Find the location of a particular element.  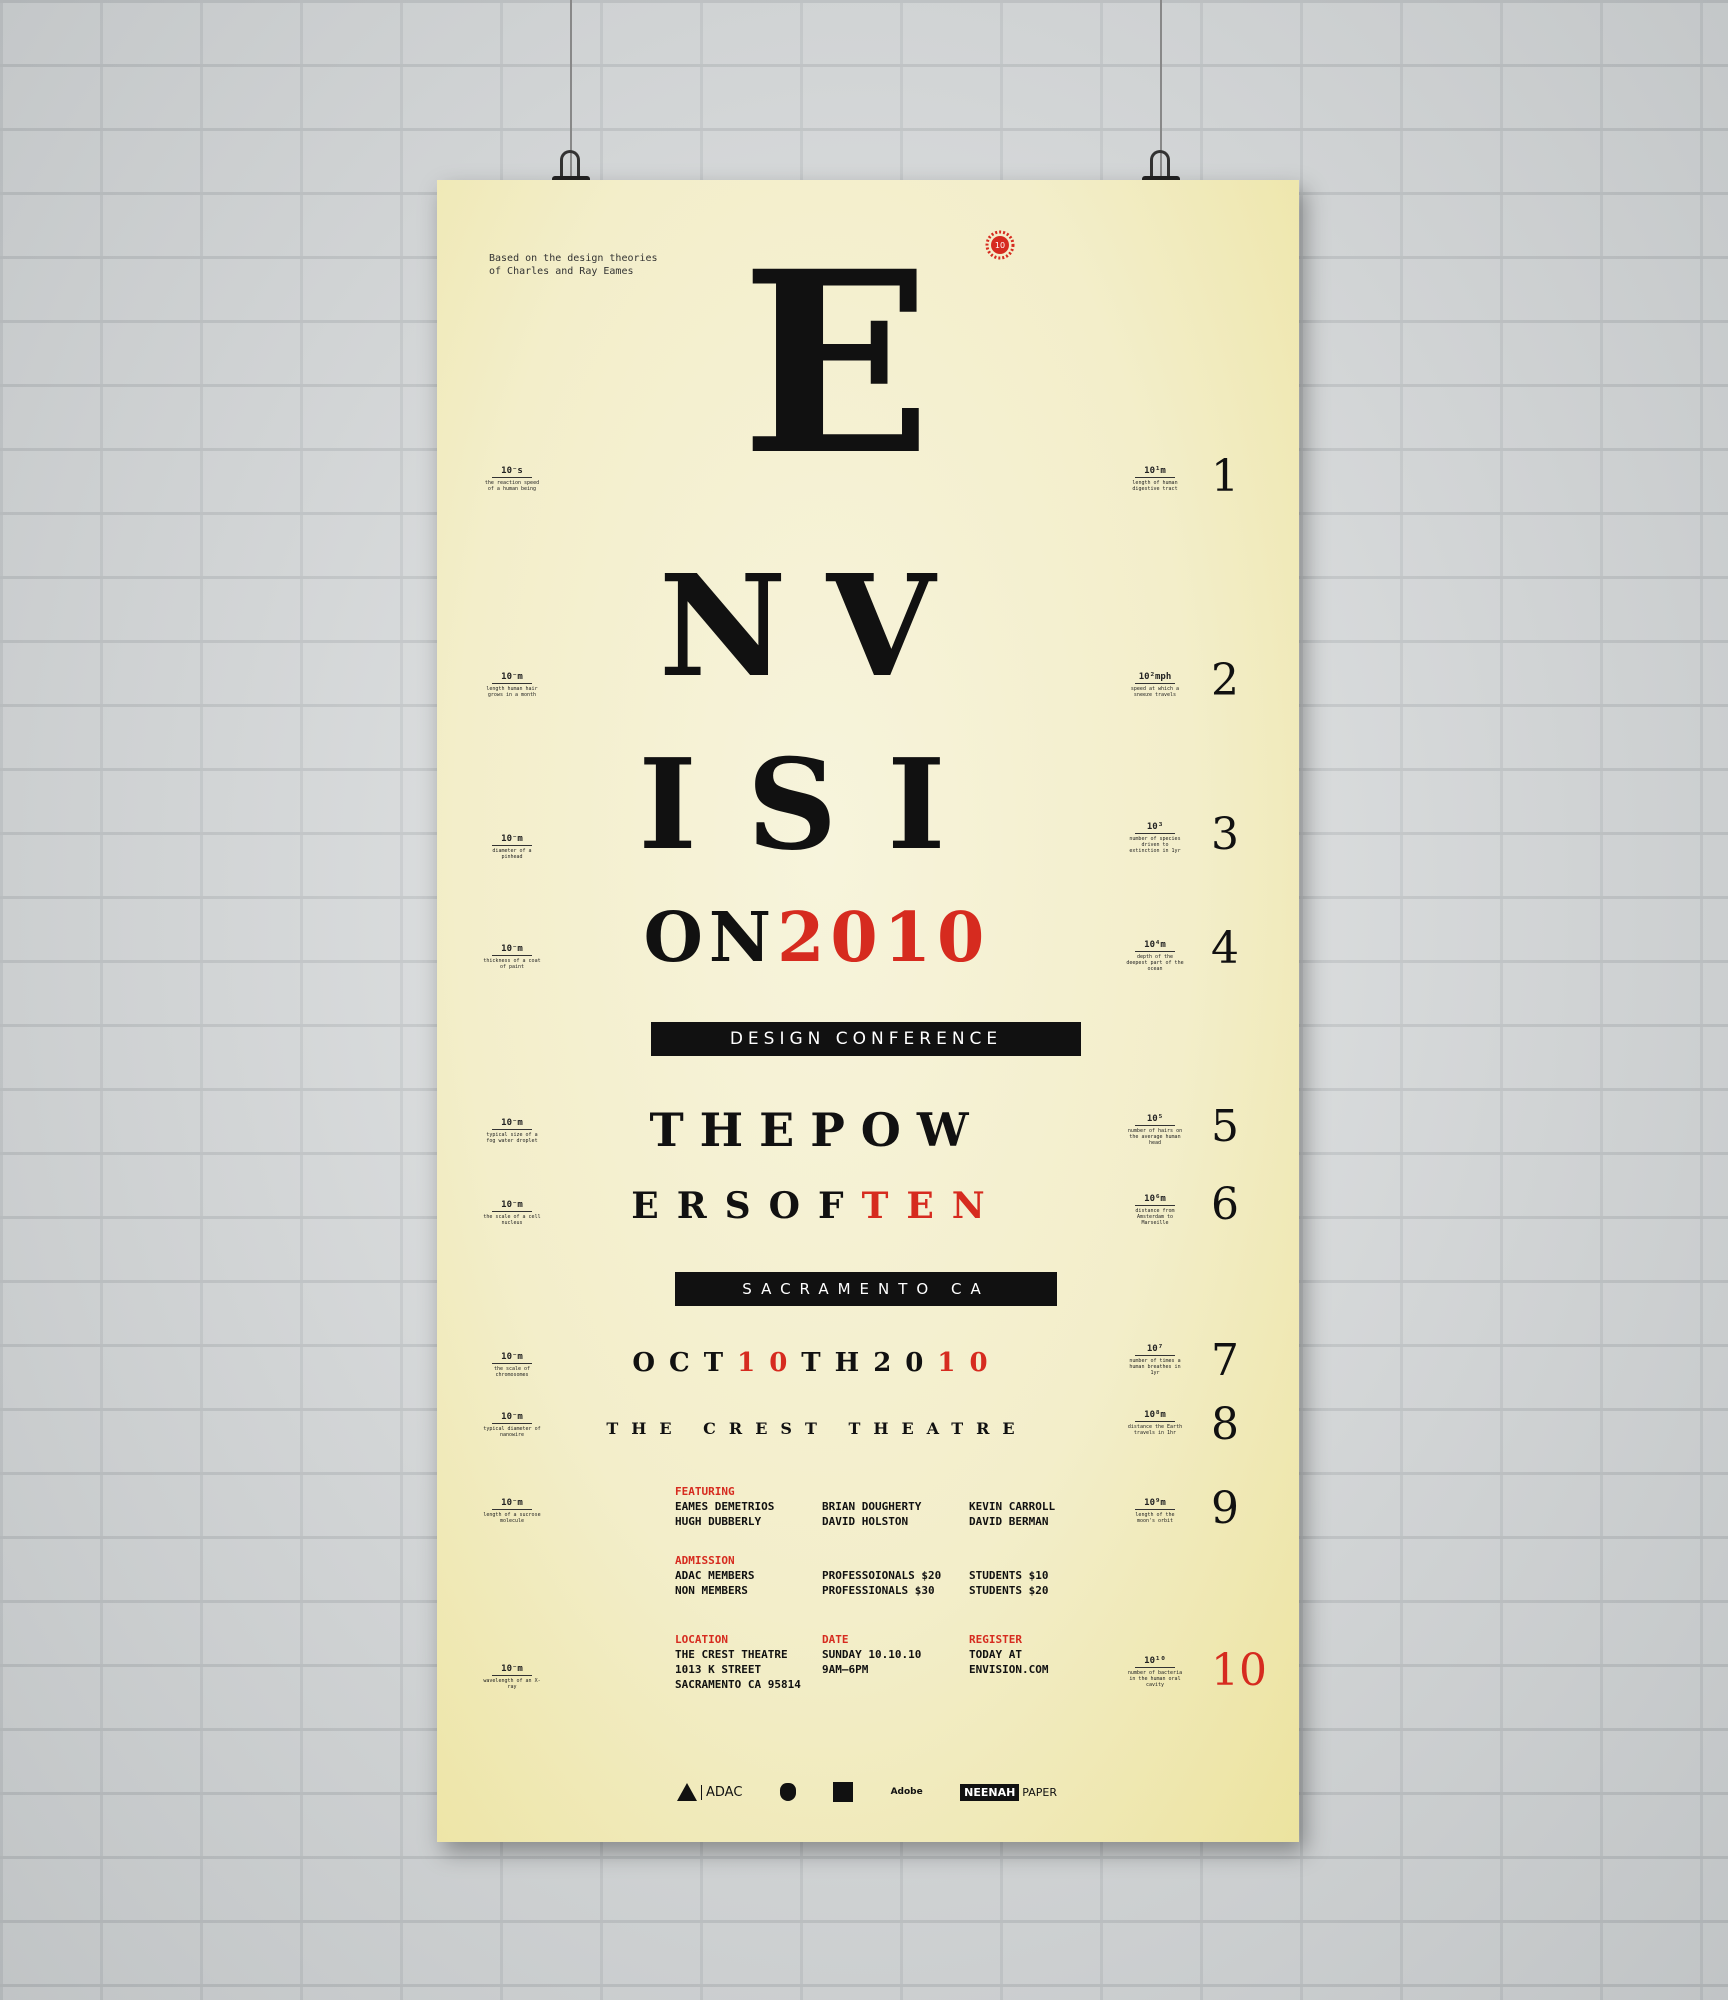

admission-col2: PROFESSOIONALS $20 PROFESSIONALS $30 is located at coordinates (882, 1583).